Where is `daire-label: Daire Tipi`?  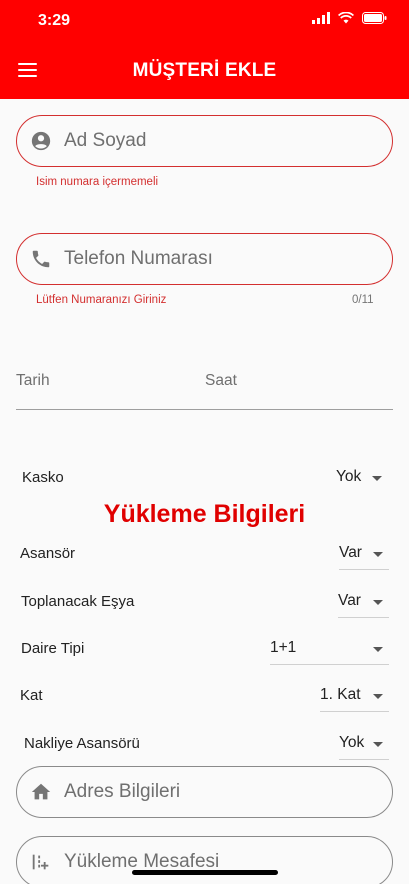
daire-label: Daire Tipi is located at coordinates (53, 648).